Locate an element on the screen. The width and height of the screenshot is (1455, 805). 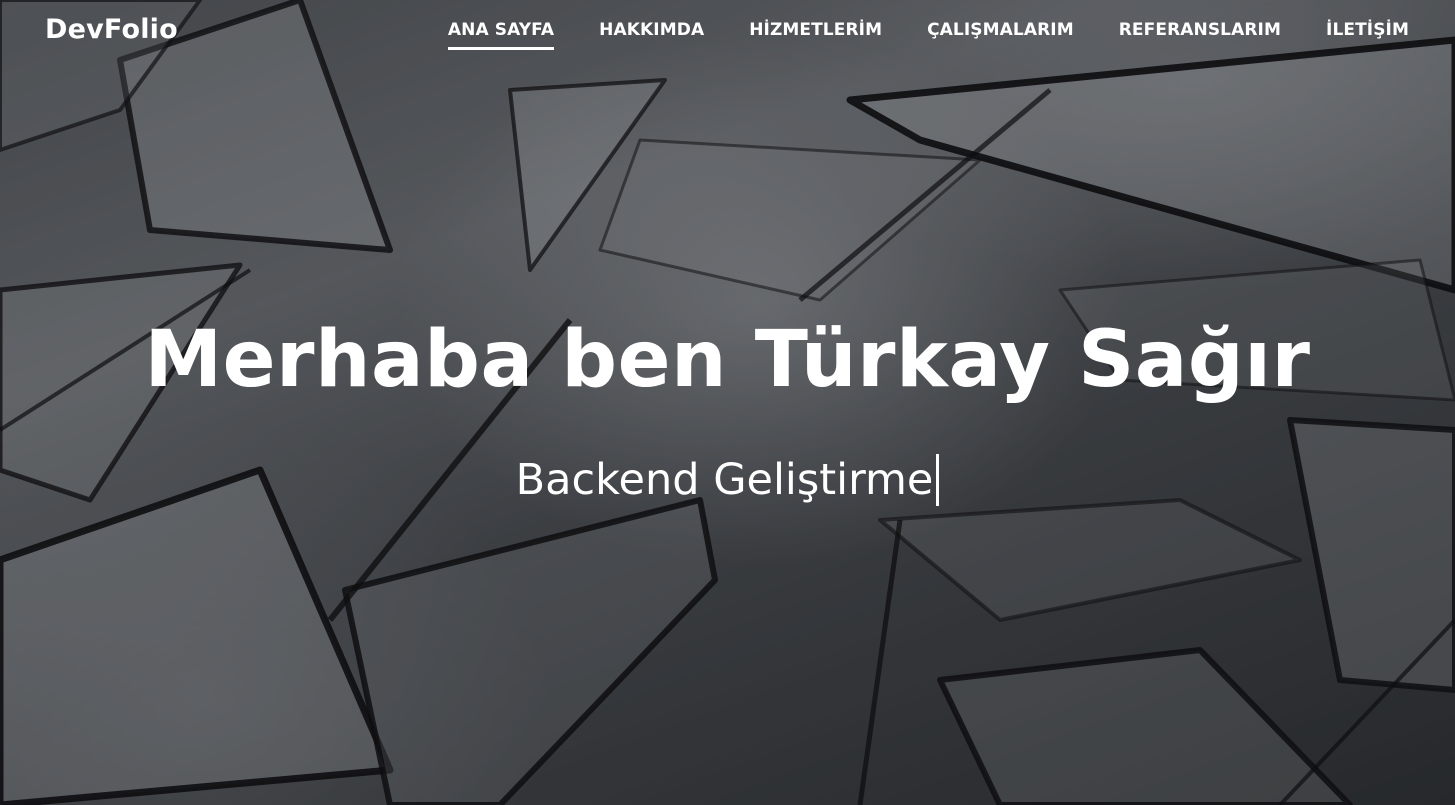
nav-item-calismalarim: ÇALIŞMALARIM is located at coordinates (1000, 35).